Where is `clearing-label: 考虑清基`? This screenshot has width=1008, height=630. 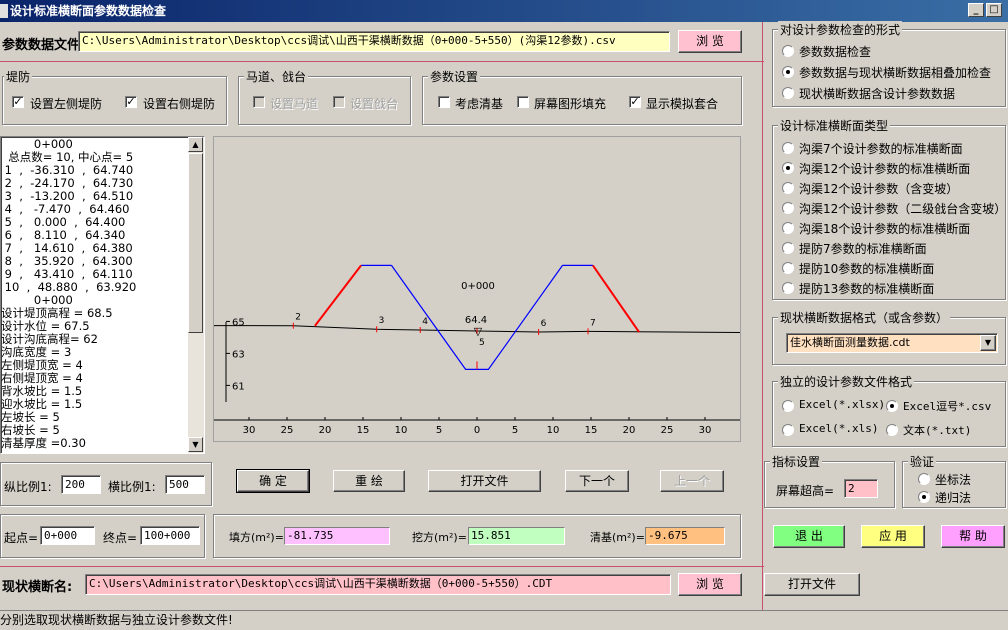 clearing-label: 考虑清基 is located at coordinates (479, 104).